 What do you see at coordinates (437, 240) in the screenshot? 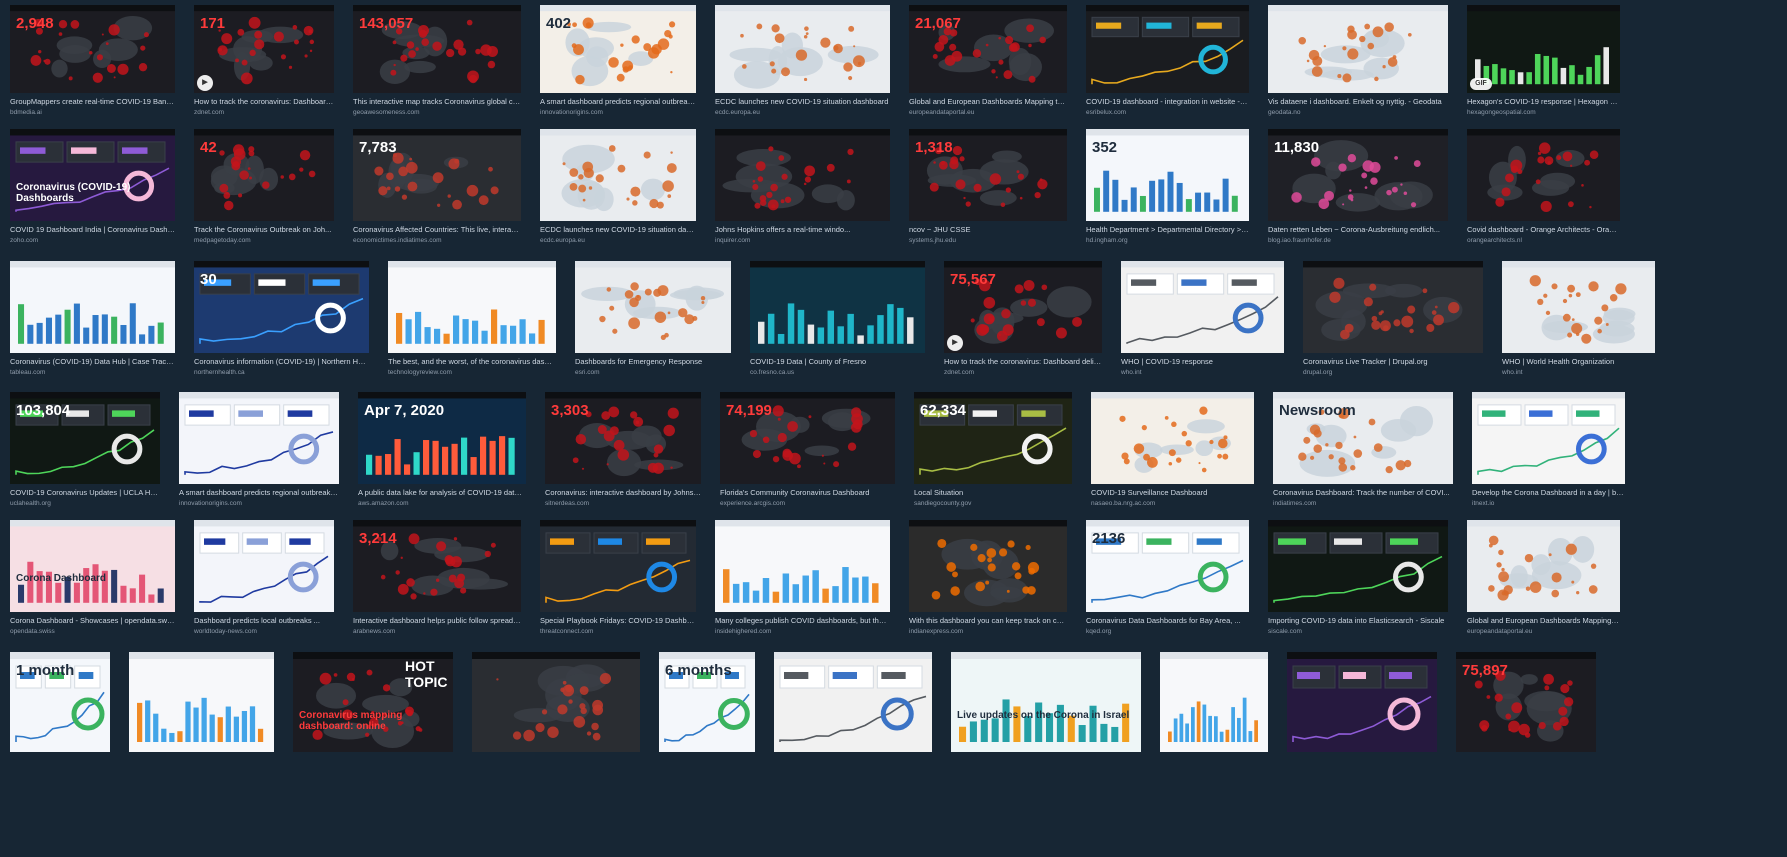
I see `result-source: economictimes.indiatimes.com` at bounding box center [437, 240].